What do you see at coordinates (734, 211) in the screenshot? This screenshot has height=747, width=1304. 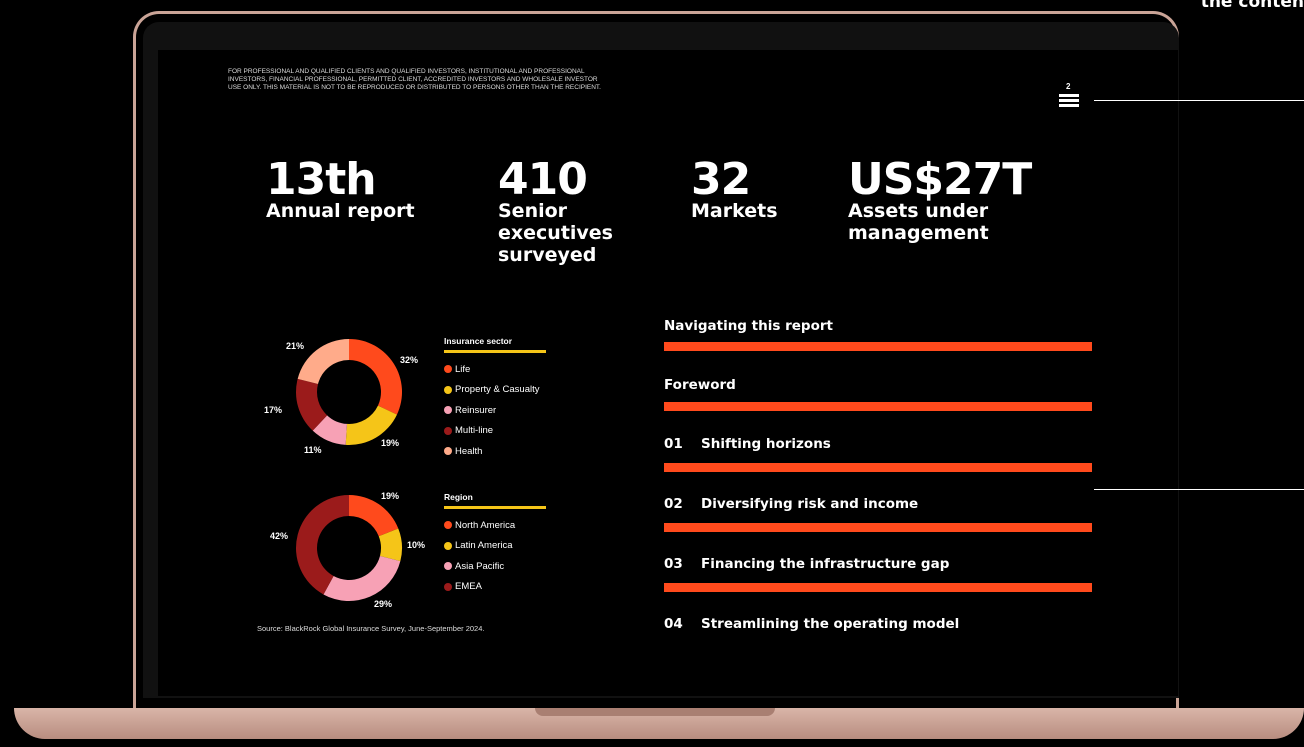 I see `stat-label: Markets` at bounding box center [734, 211].